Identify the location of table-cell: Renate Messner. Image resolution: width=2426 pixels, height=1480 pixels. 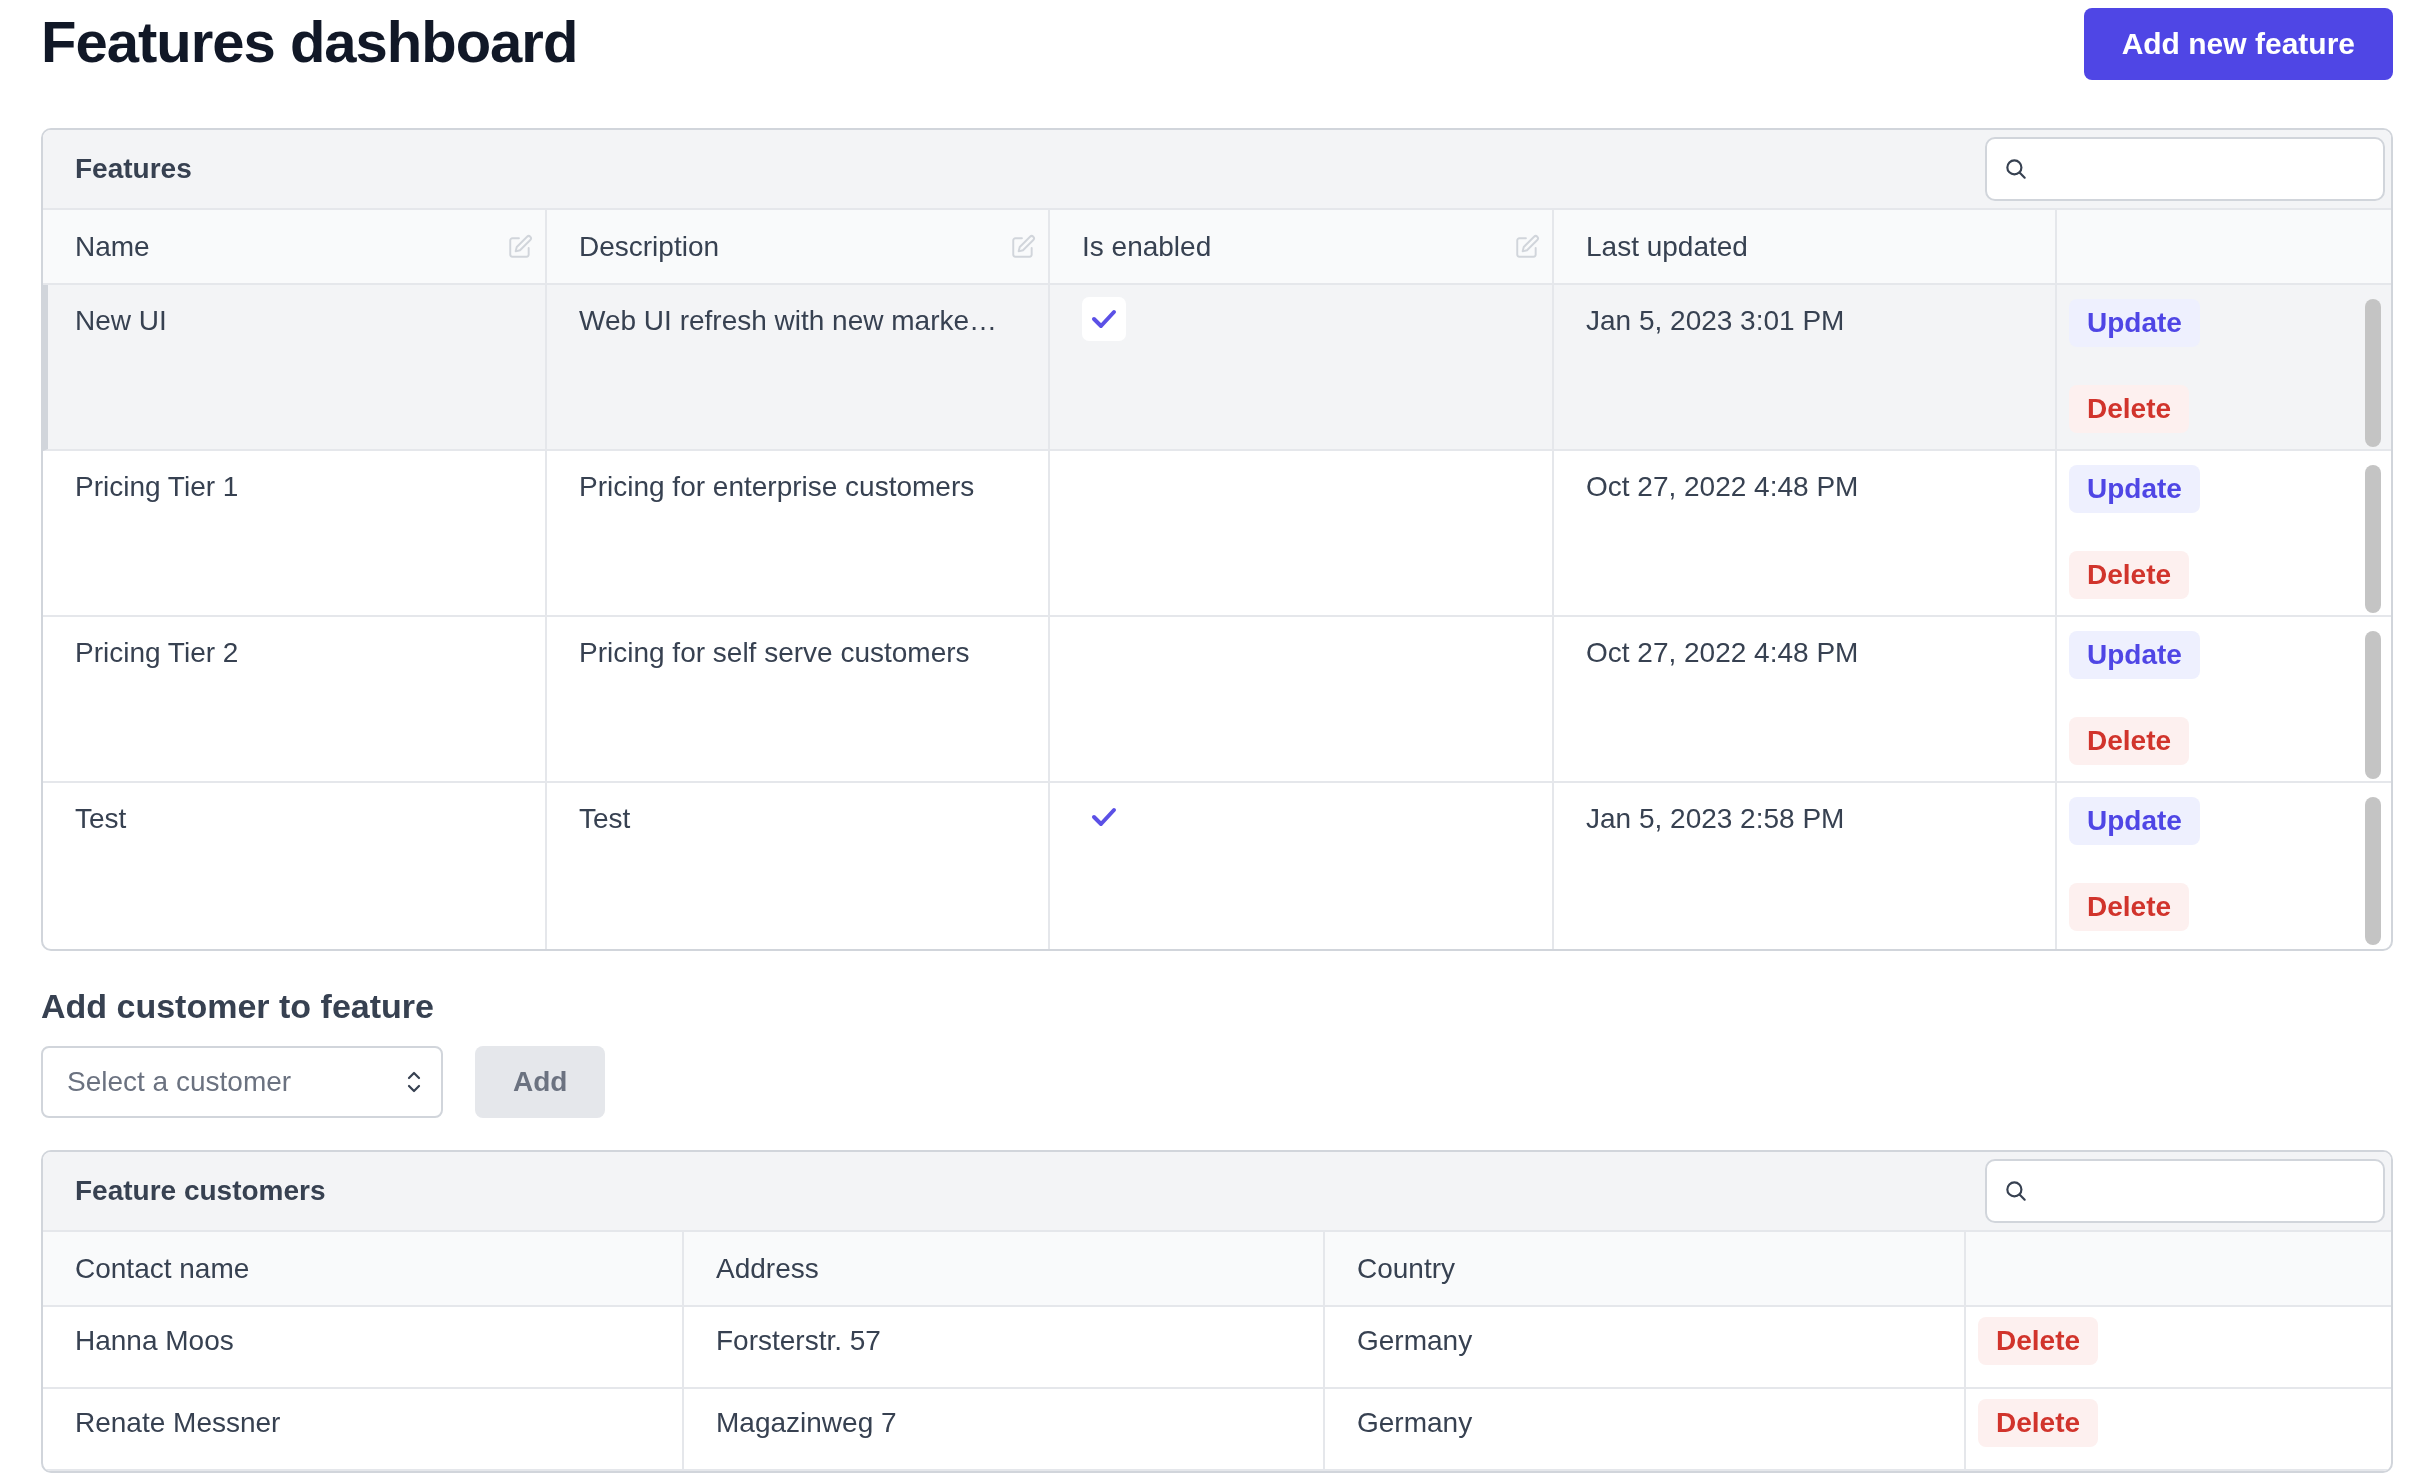
(363, 1430).